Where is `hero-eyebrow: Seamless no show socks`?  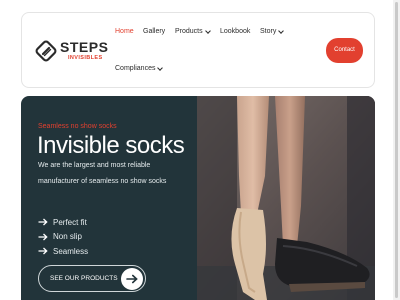 hero-eyebrow: Seamless no show socks is located at coordinates (77, 126).